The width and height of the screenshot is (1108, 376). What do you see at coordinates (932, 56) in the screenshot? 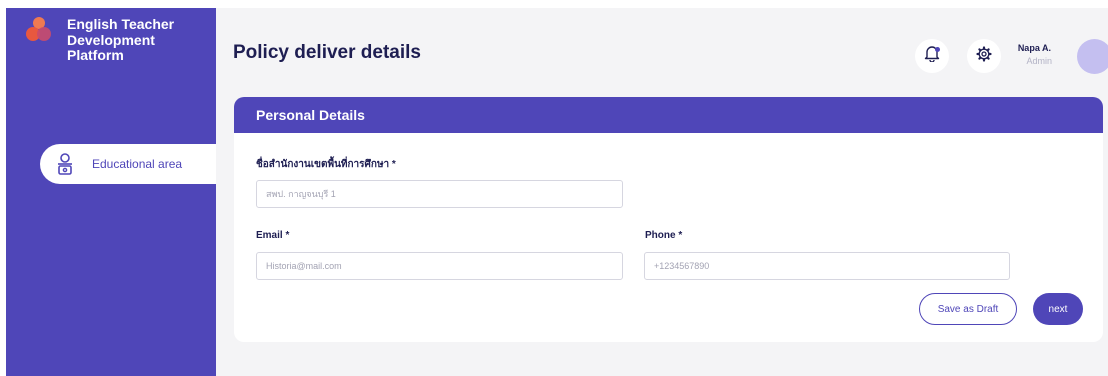
I see `notification-button` at bounding box center [932, 56].